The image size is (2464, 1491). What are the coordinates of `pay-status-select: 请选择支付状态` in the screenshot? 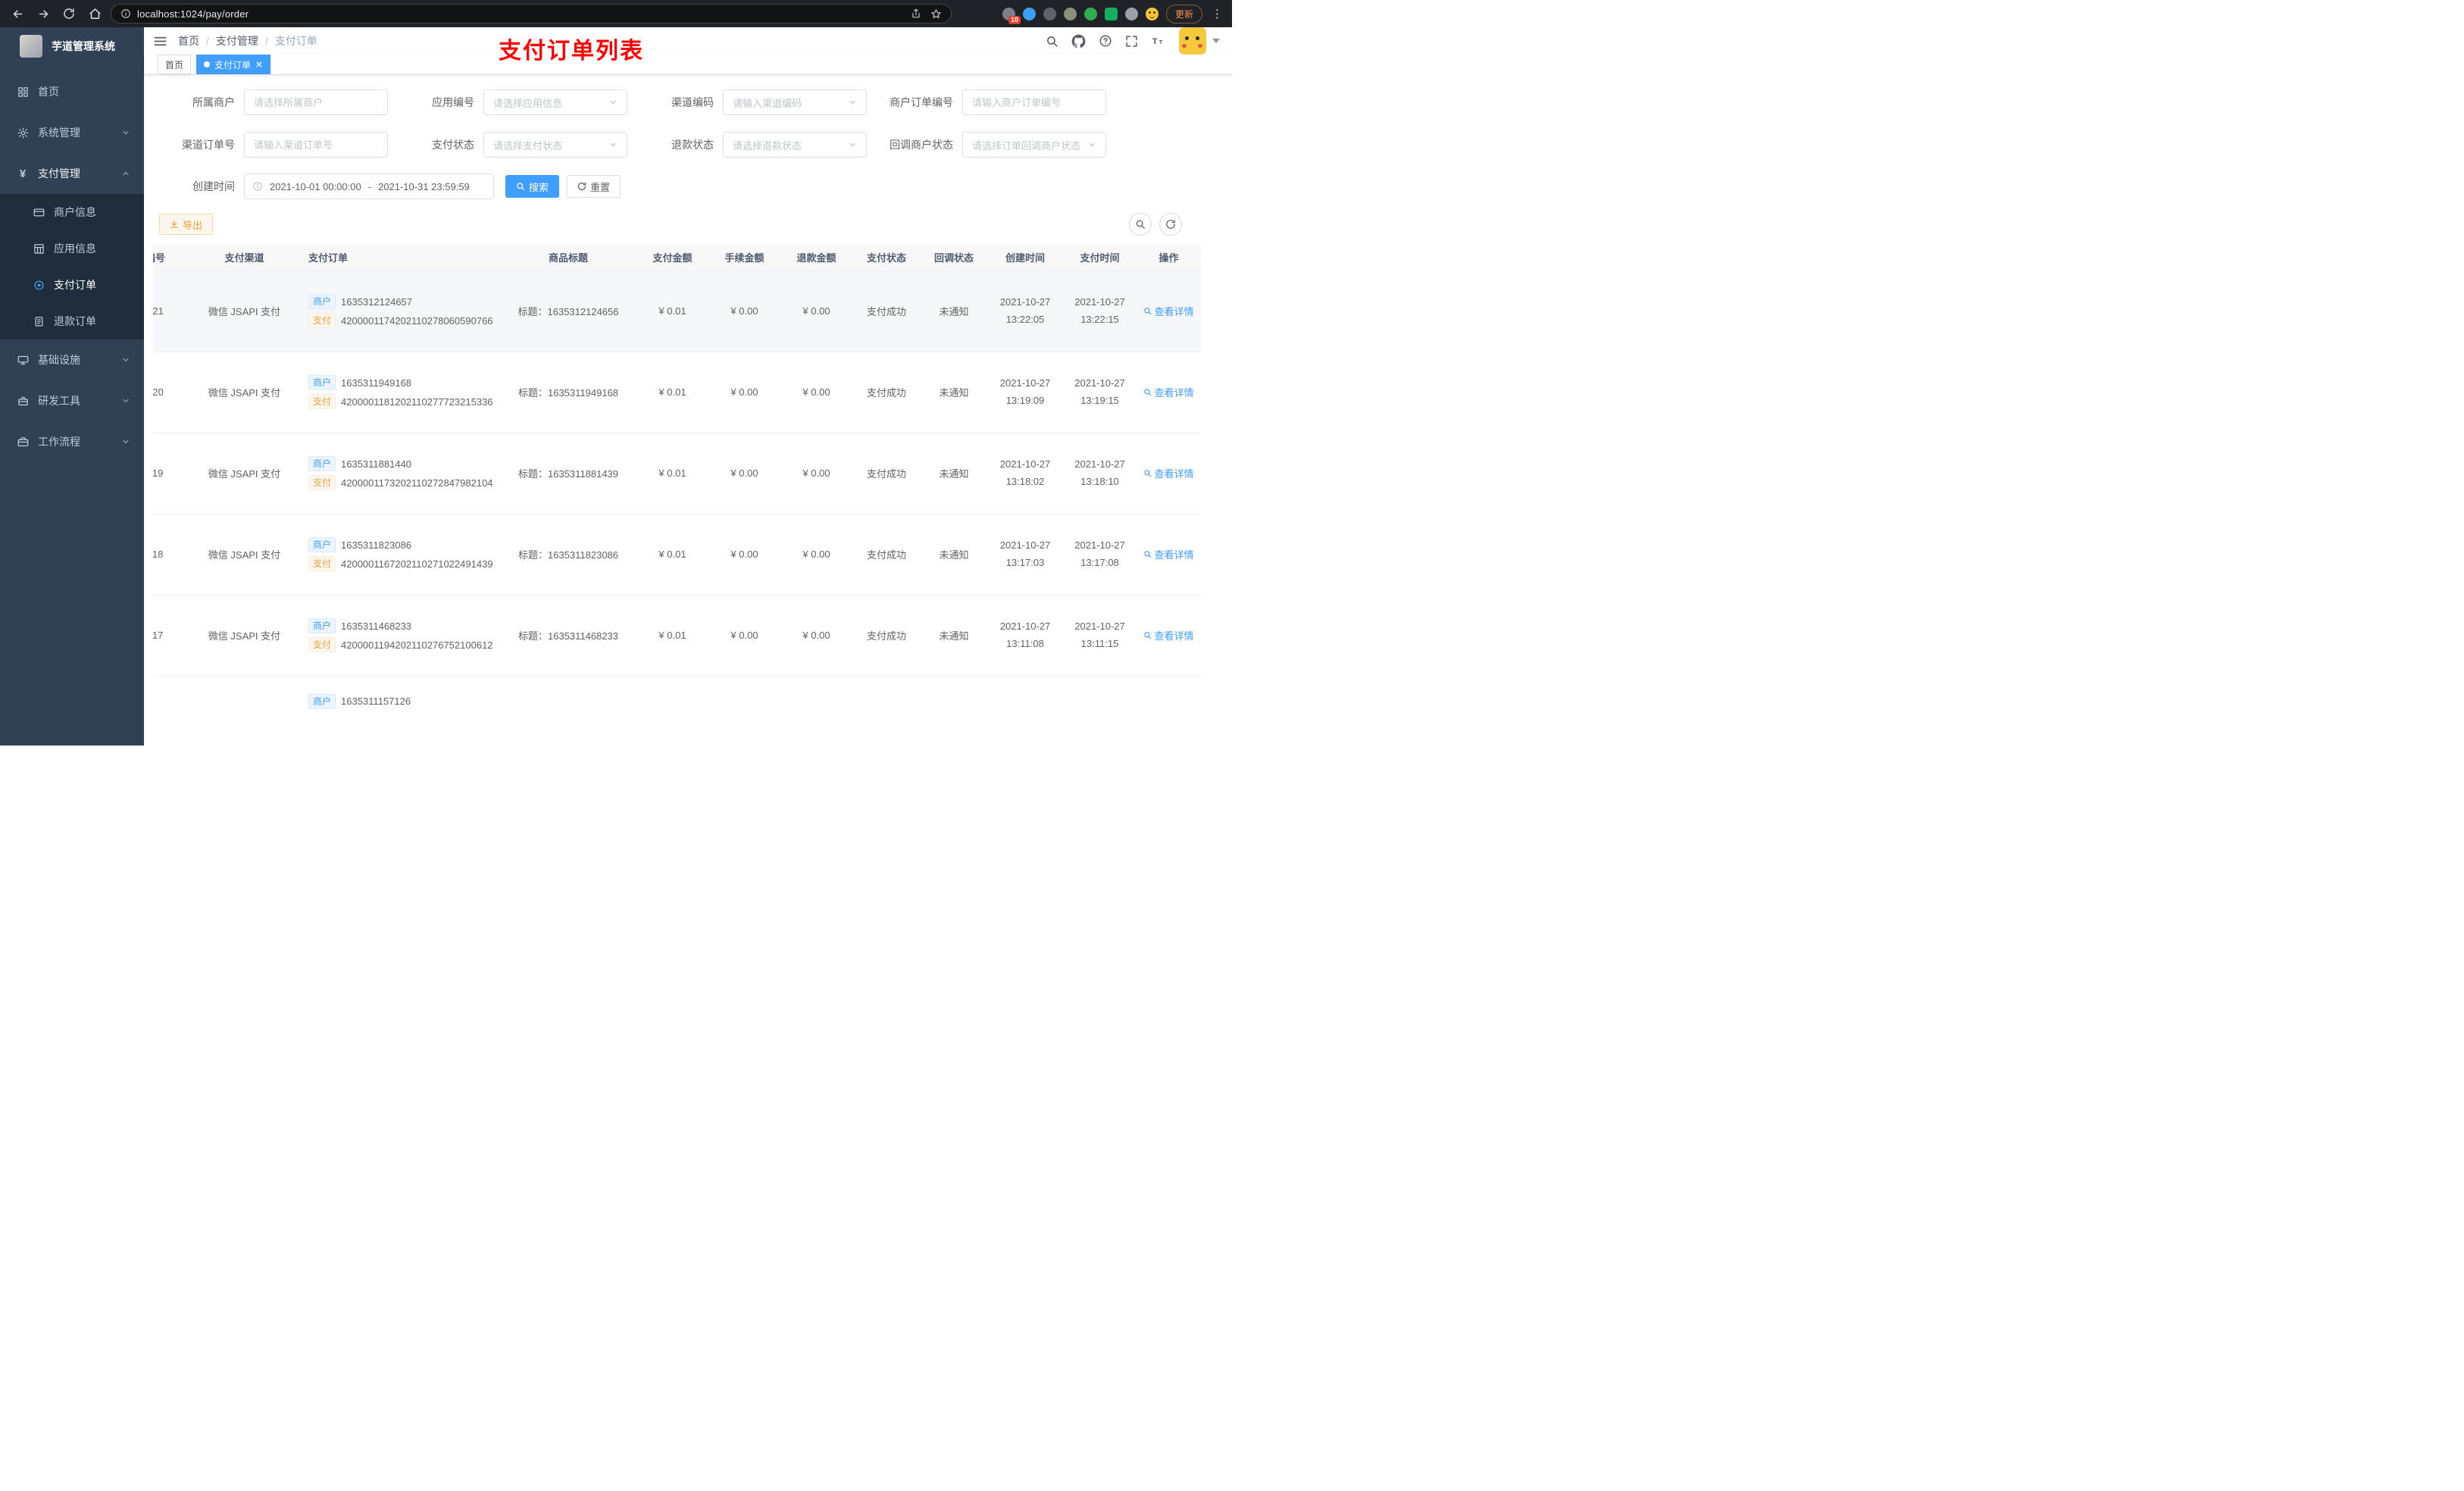 It's located at (555, 145).